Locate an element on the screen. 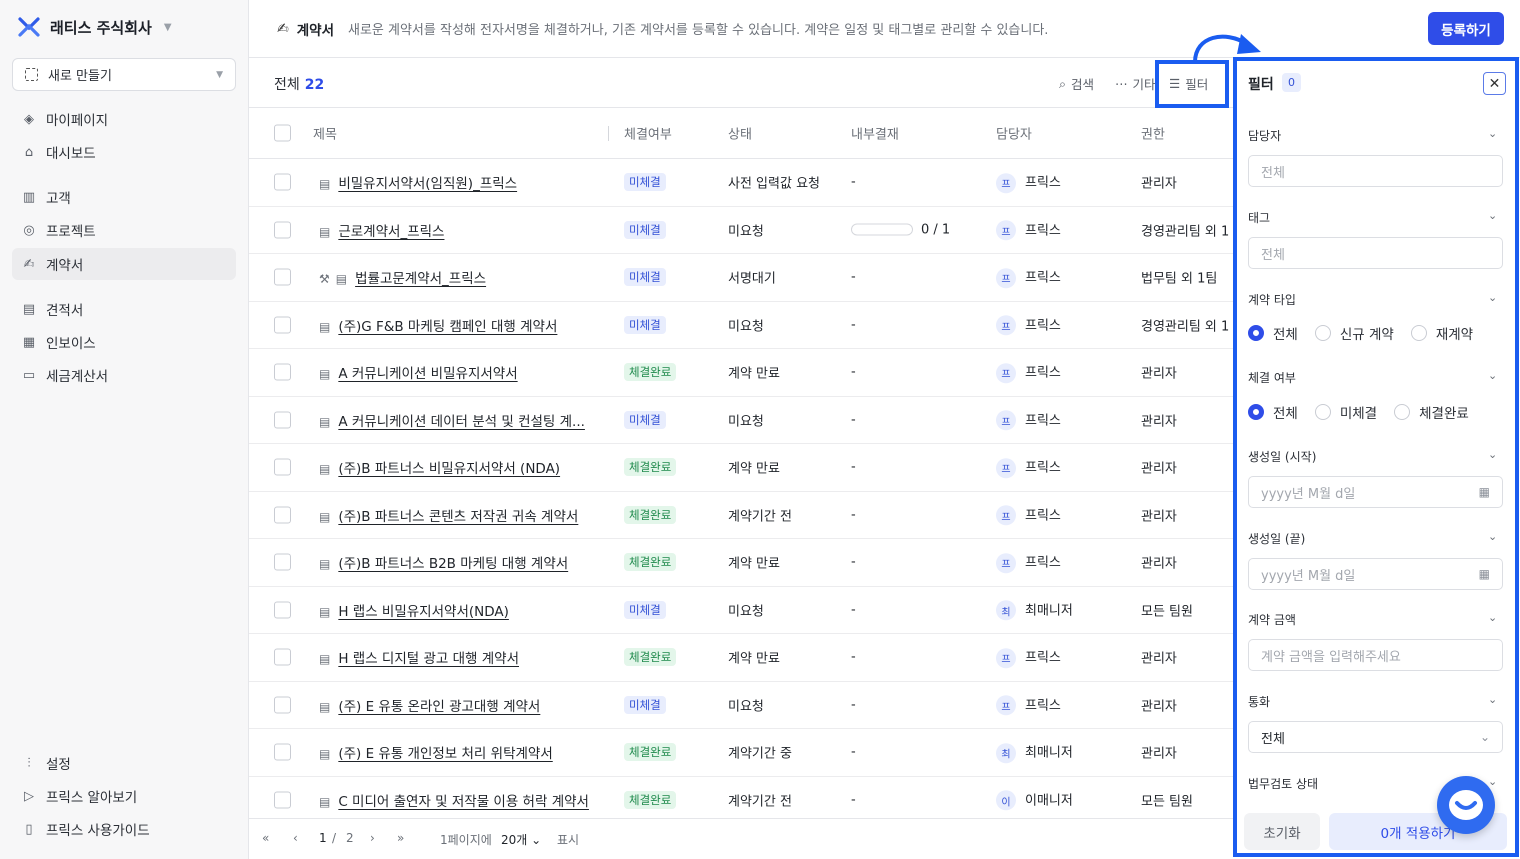  sidebar-item-mypage: ◈ 마이페이지 is located at coordinates (124, 119).